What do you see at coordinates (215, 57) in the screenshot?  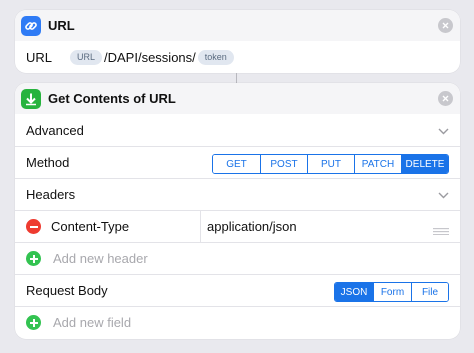 I see `token-variable-token: token` at bounding box center [215, 57].